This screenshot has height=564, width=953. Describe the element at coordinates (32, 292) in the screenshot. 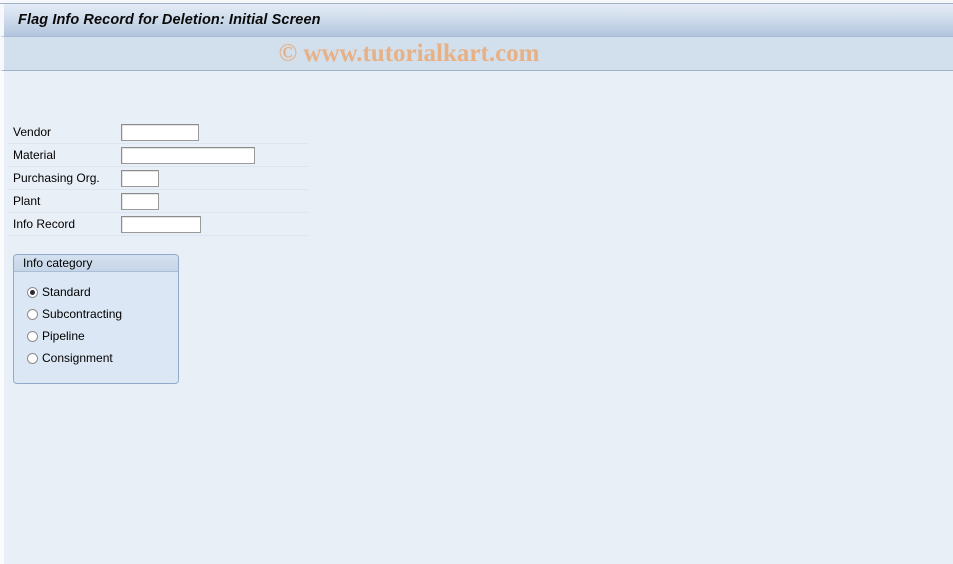

I see `radio-selected-icon` at that location.